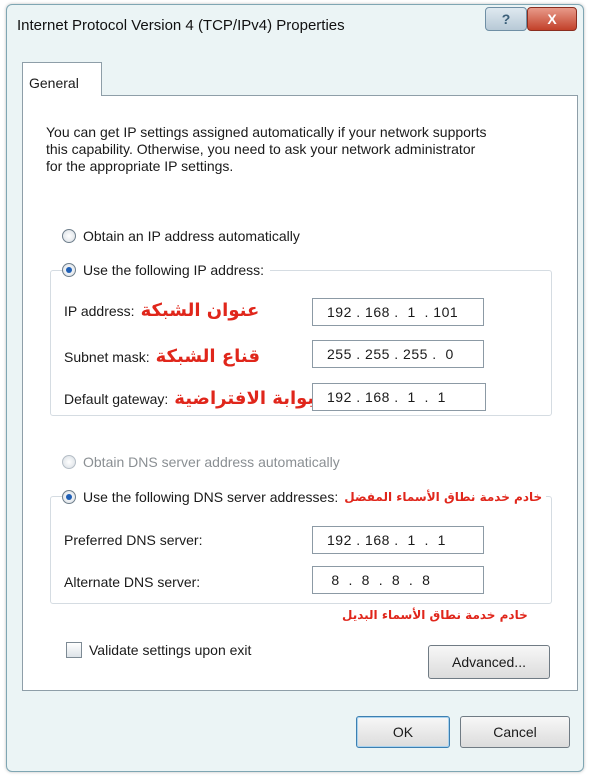 Image resolution: width=590 pixels, height=778 pixels. Describe the element at coordinates (99, 311) in the screenshot. I see `ip-address-label: IP address:` at that location.